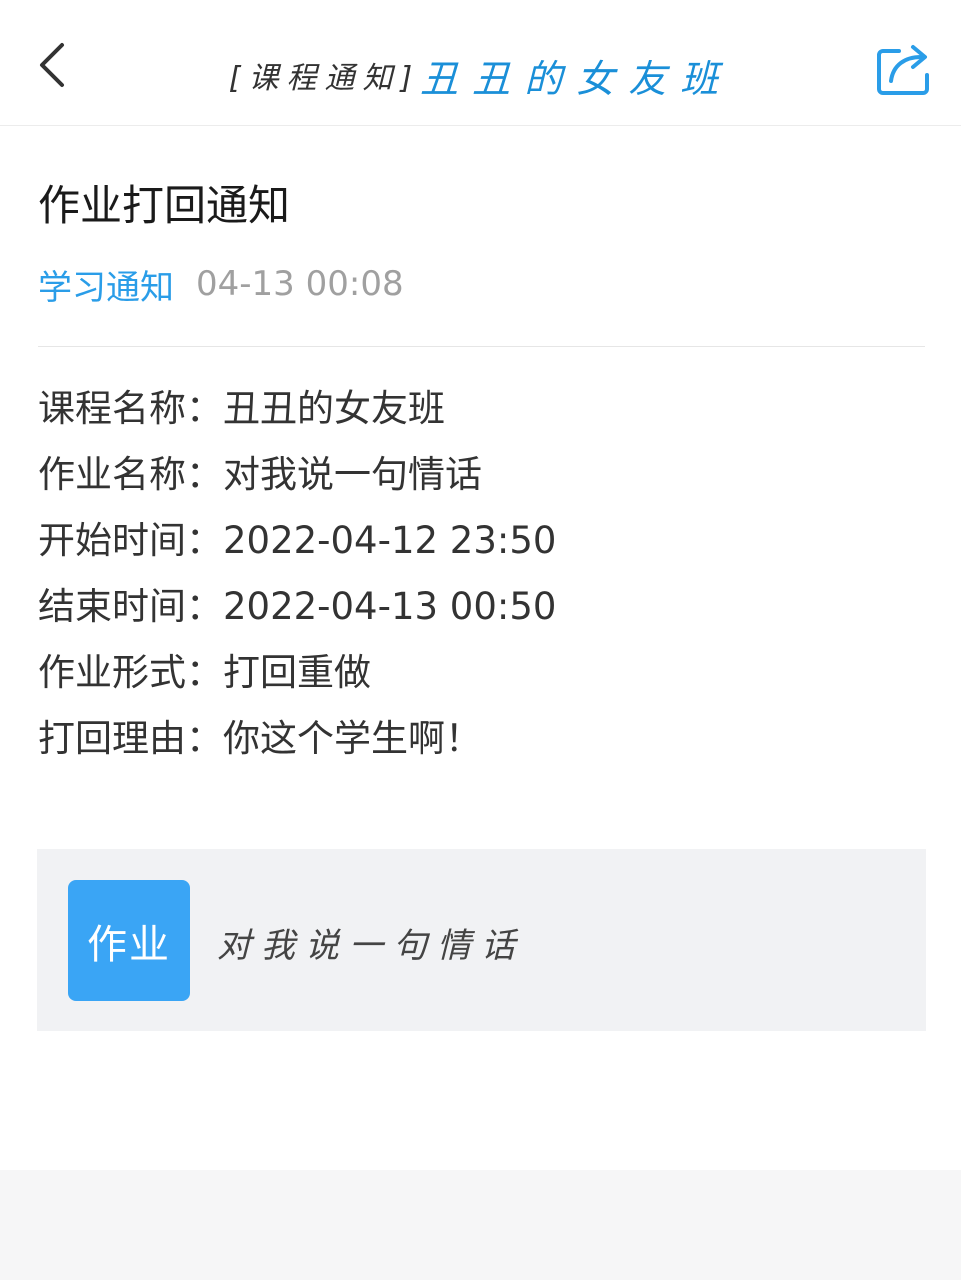 The width and height of the screenshot is (961, 1280). What do you see at coordinates (130, 540) in the screenshot?
I see `detail-label: 开始时间：` at bounding box center [130, 540].